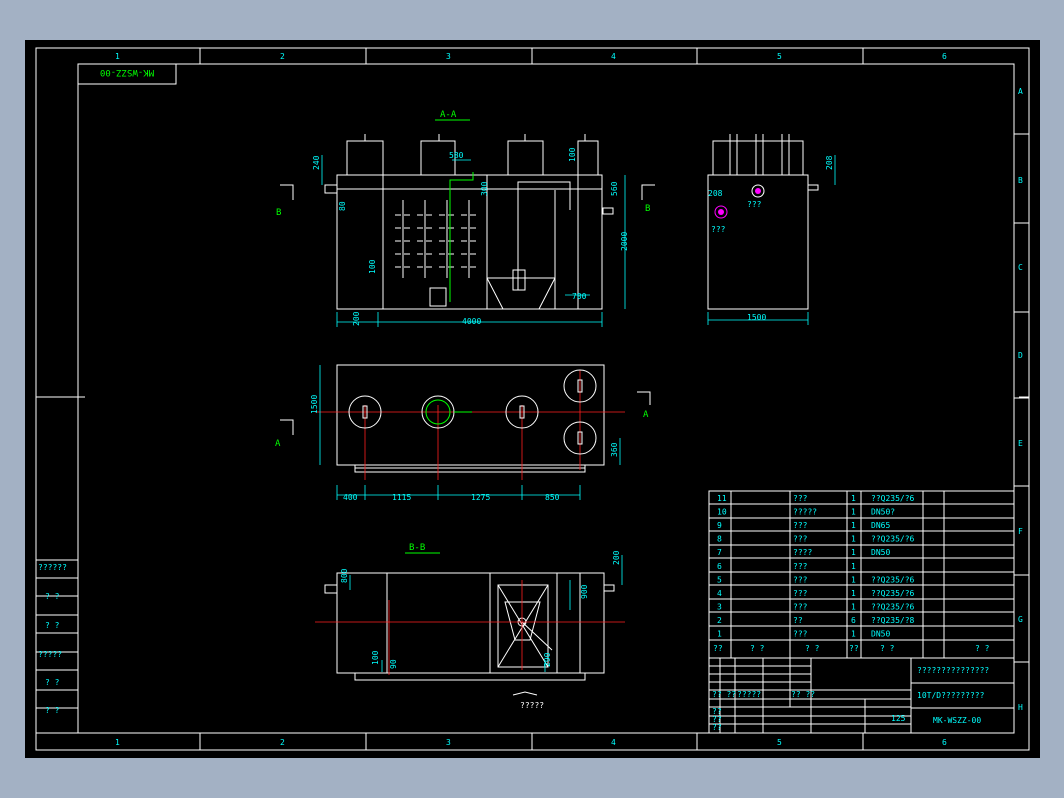 Image resolution: width=1064 pixels, height=798 pixels. I want to click on dim-bb-800: 800, so click(344, 575).